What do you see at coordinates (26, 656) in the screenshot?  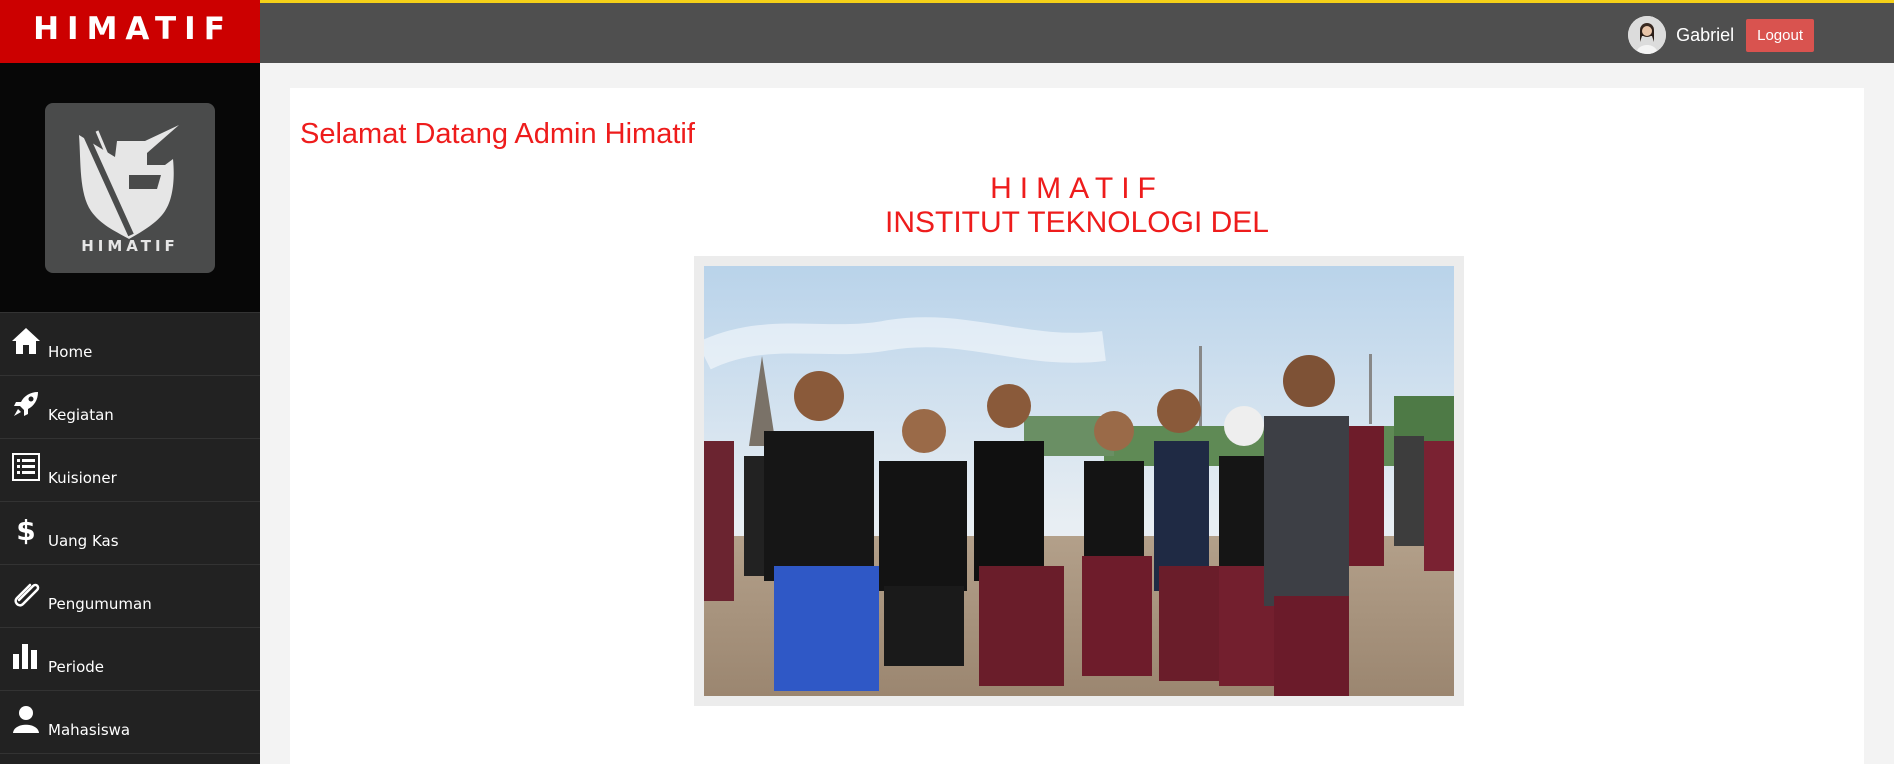 I see `bar-chart-icon` at bounding box center [26, 656].